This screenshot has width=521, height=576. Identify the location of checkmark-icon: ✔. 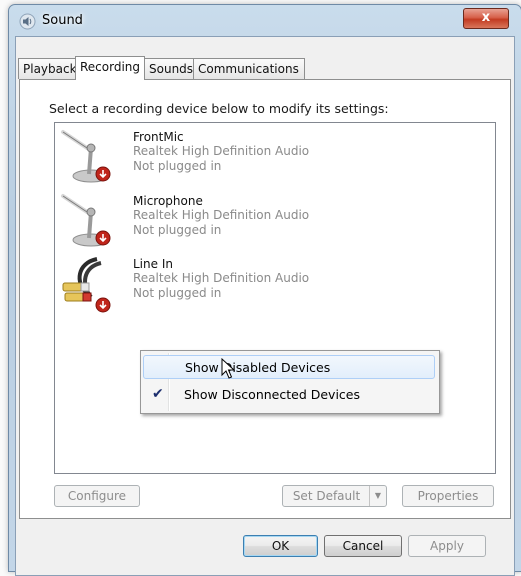
(158, 394).